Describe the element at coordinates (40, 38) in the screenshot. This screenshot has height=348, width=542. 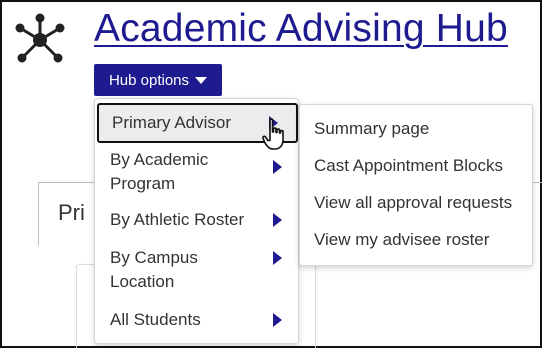
I see `network-hub-icon` at that location.